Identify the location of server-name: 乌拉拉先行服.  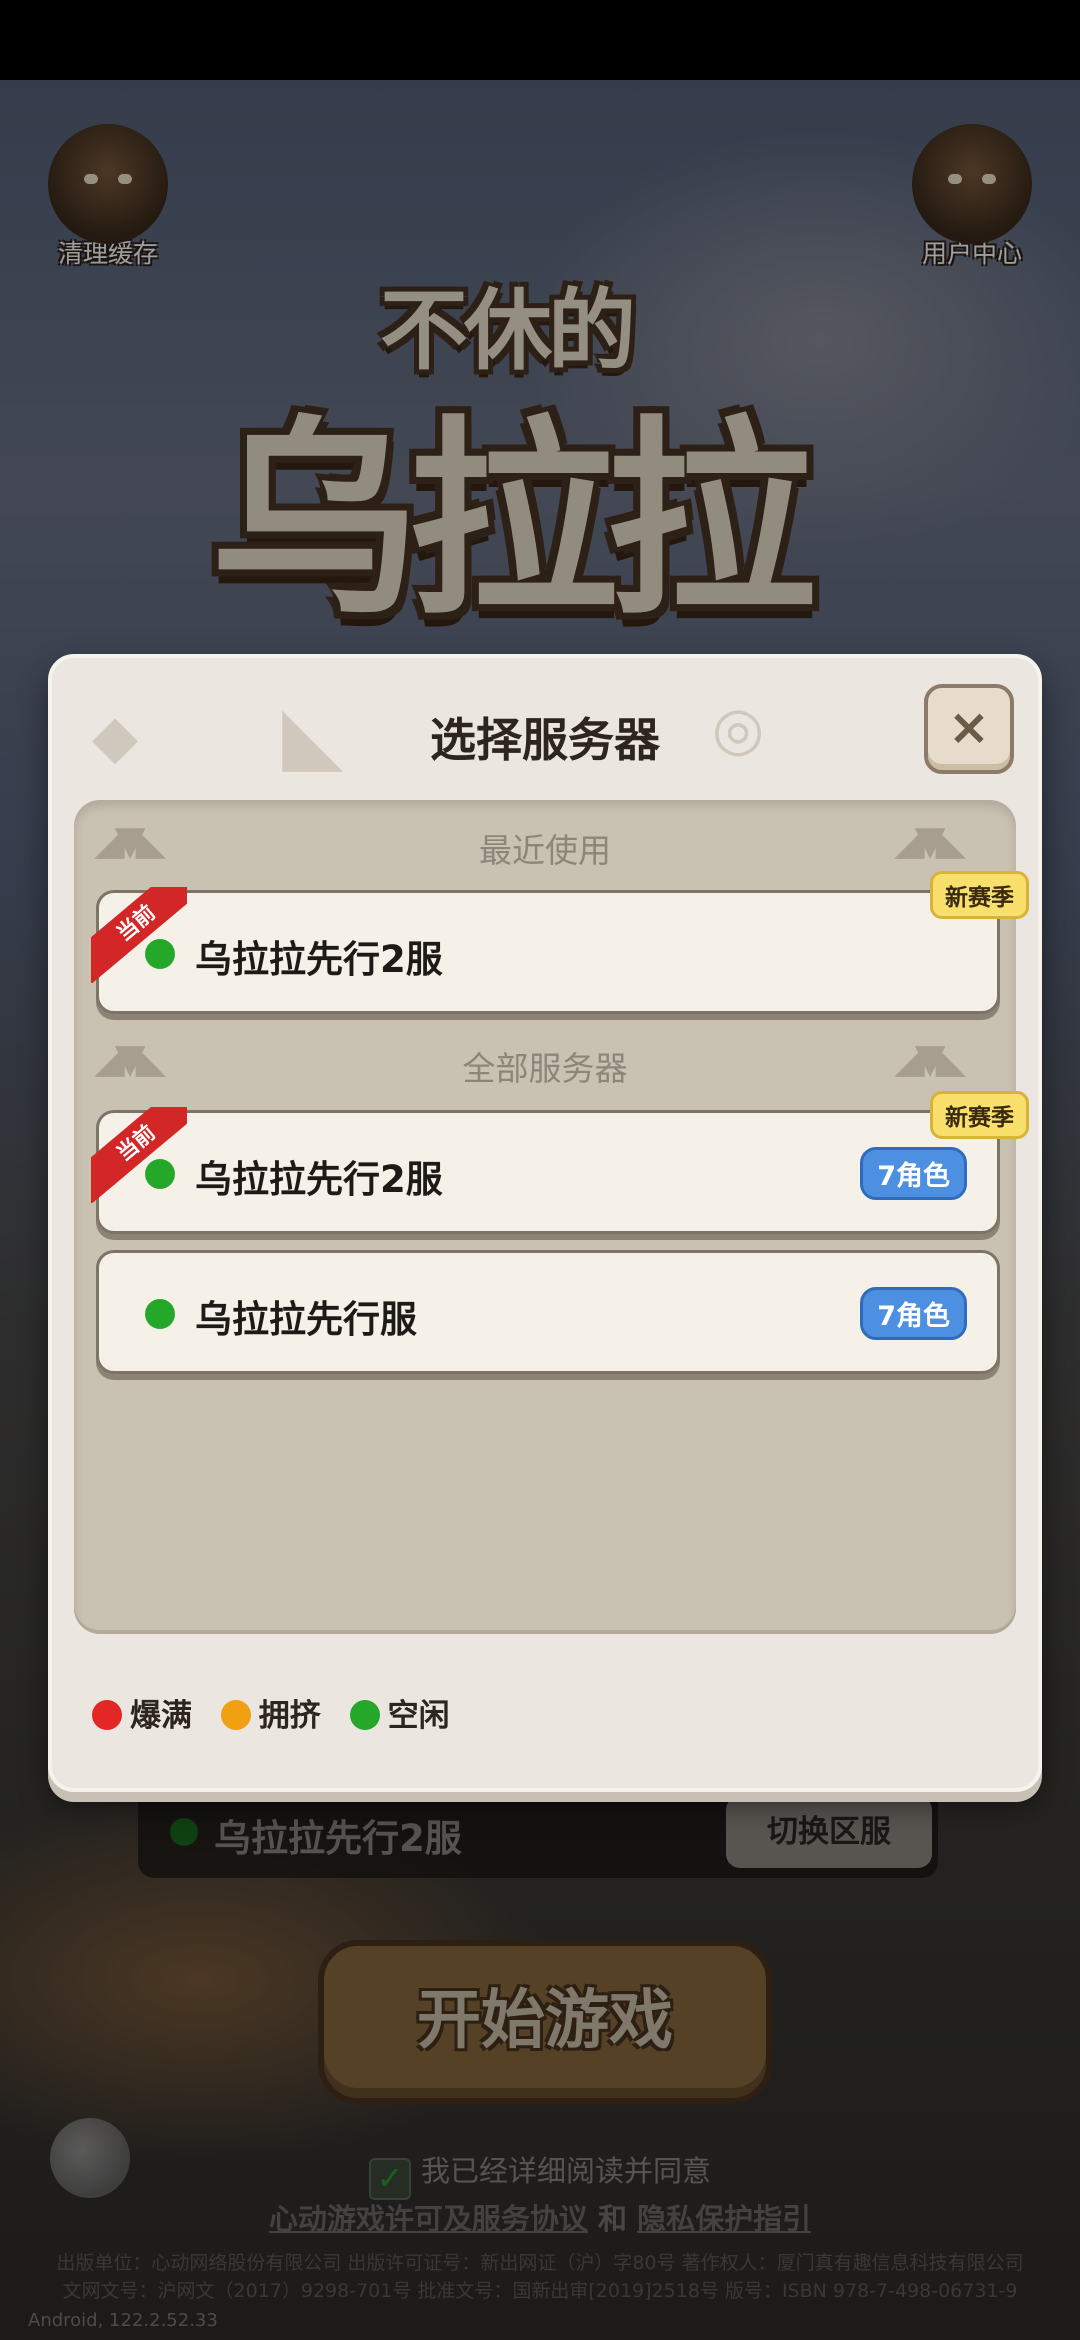
(306, 1319).